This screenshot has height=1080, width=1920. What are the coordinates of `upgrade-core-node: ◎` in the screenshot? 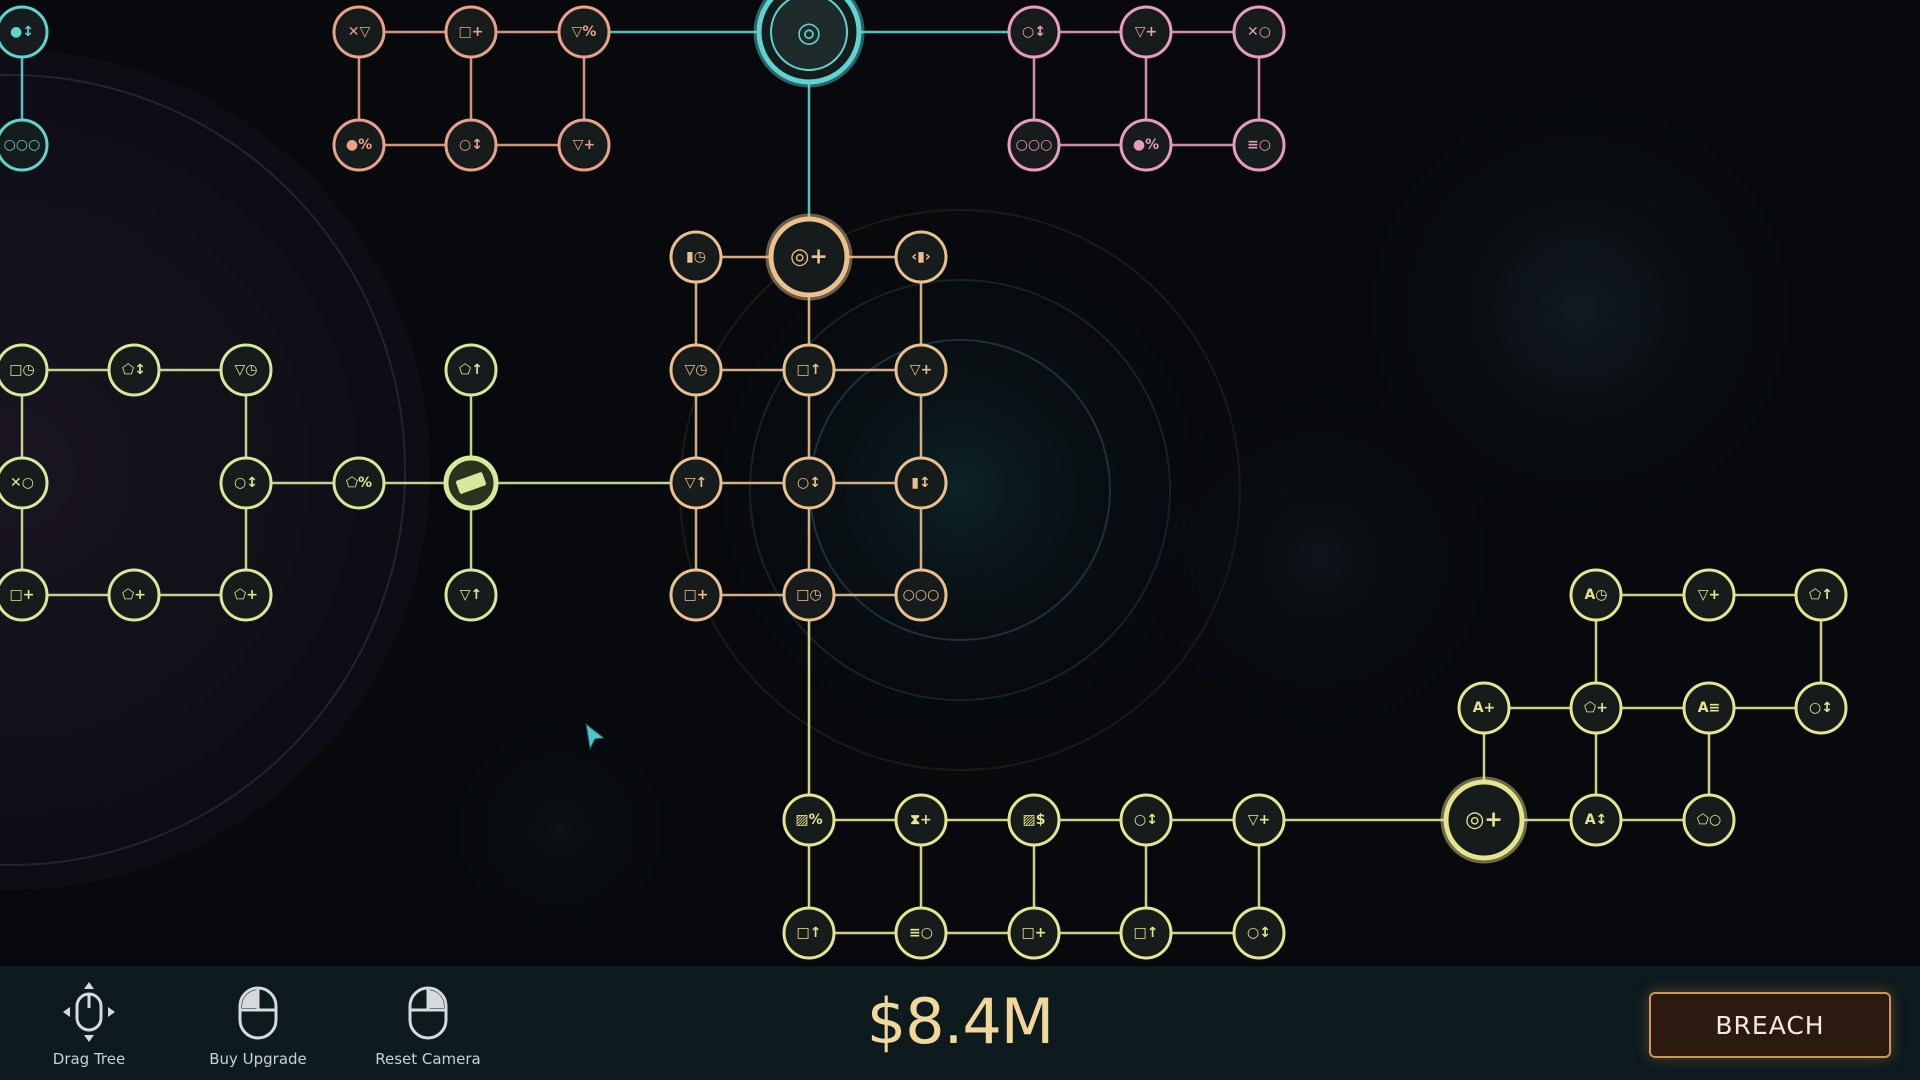 It's located at (809, 44).